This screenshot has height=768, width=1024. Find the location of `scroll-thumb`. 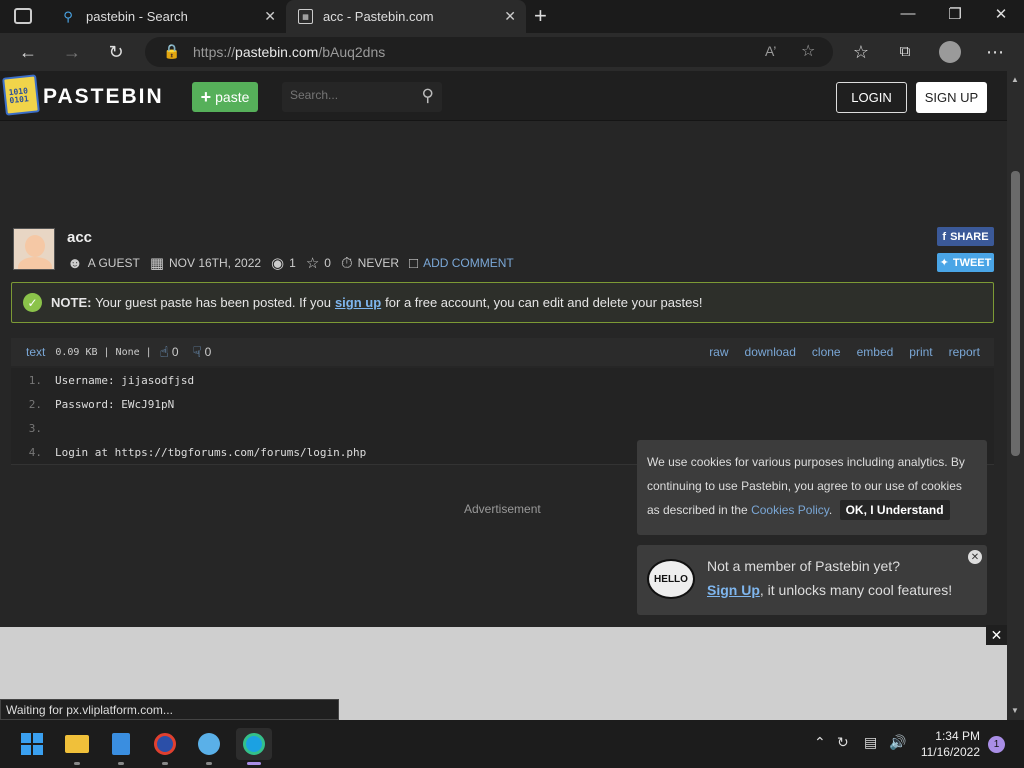

scroll-thumb is located at coordinates (1015, 313).